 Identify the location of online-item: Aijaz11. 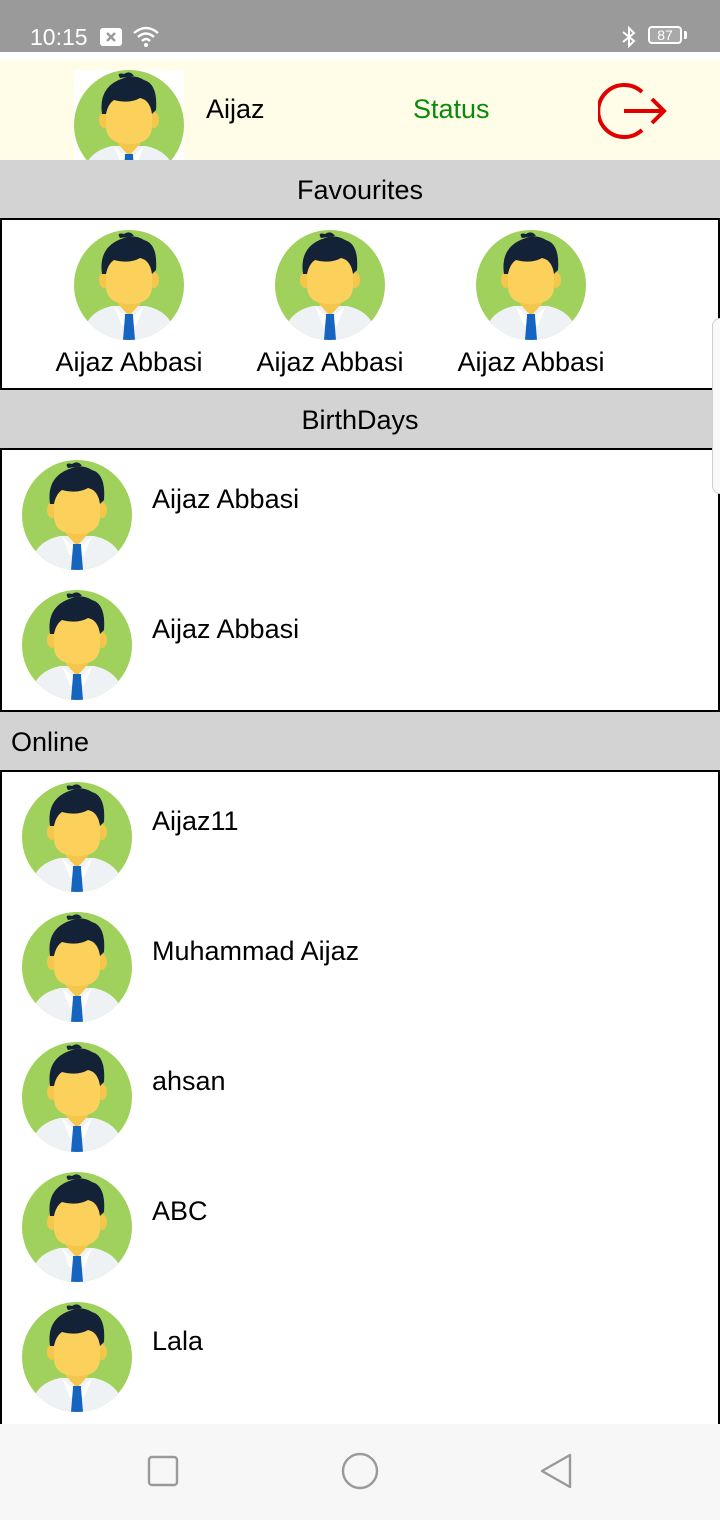
(352, 837).